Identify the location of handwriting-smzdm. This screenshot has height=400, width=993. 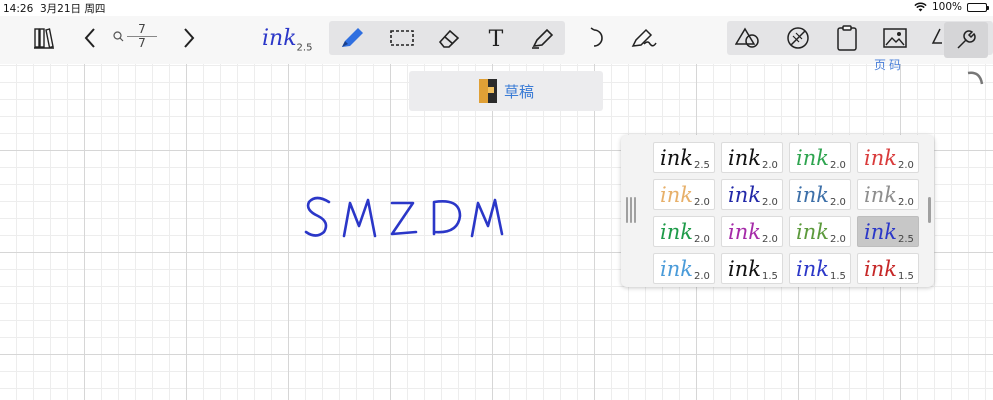
(404, 218).